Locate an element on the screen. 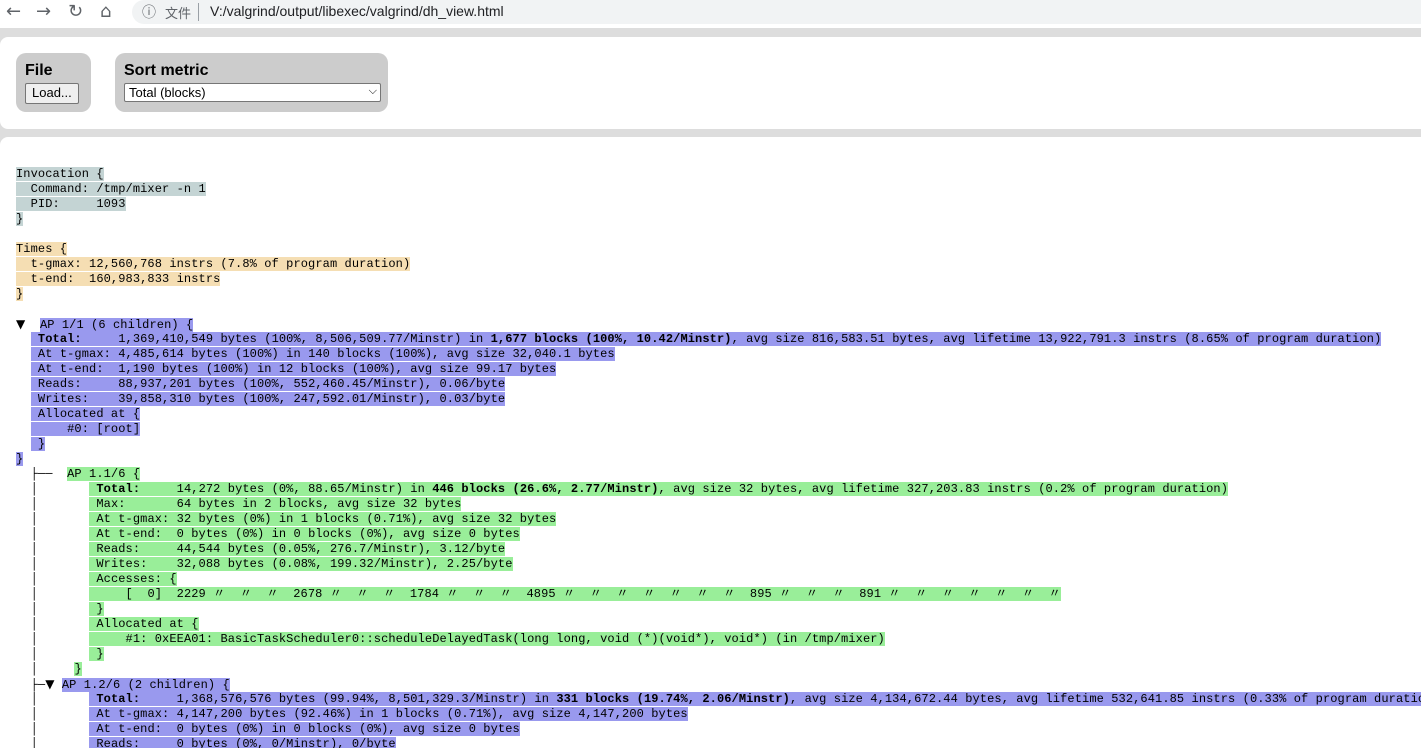 Image resolution: width=1421 pixels, height=748 pixels. ap-1-1-line: │ Allocated at { is located at coordinates (114, 624).